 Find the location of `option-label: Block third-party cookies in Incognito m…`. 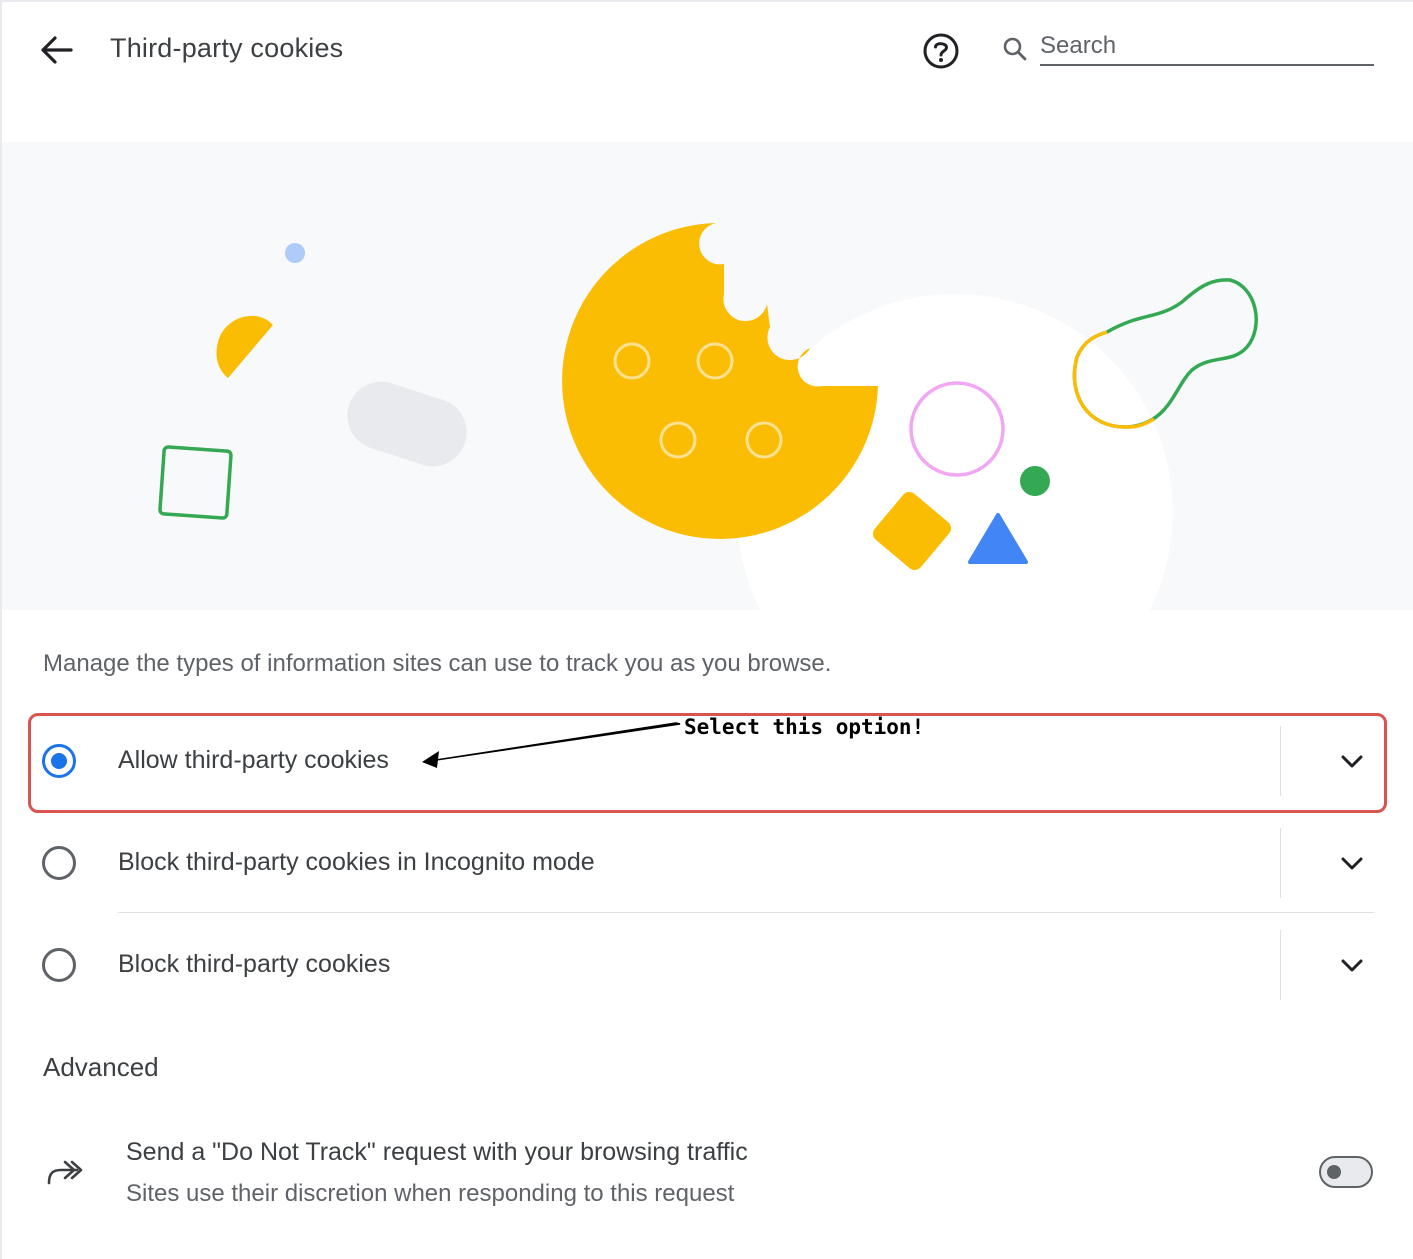

option-label: Block third-party cookies in Incognito m… is located at coordinates (356, 862).